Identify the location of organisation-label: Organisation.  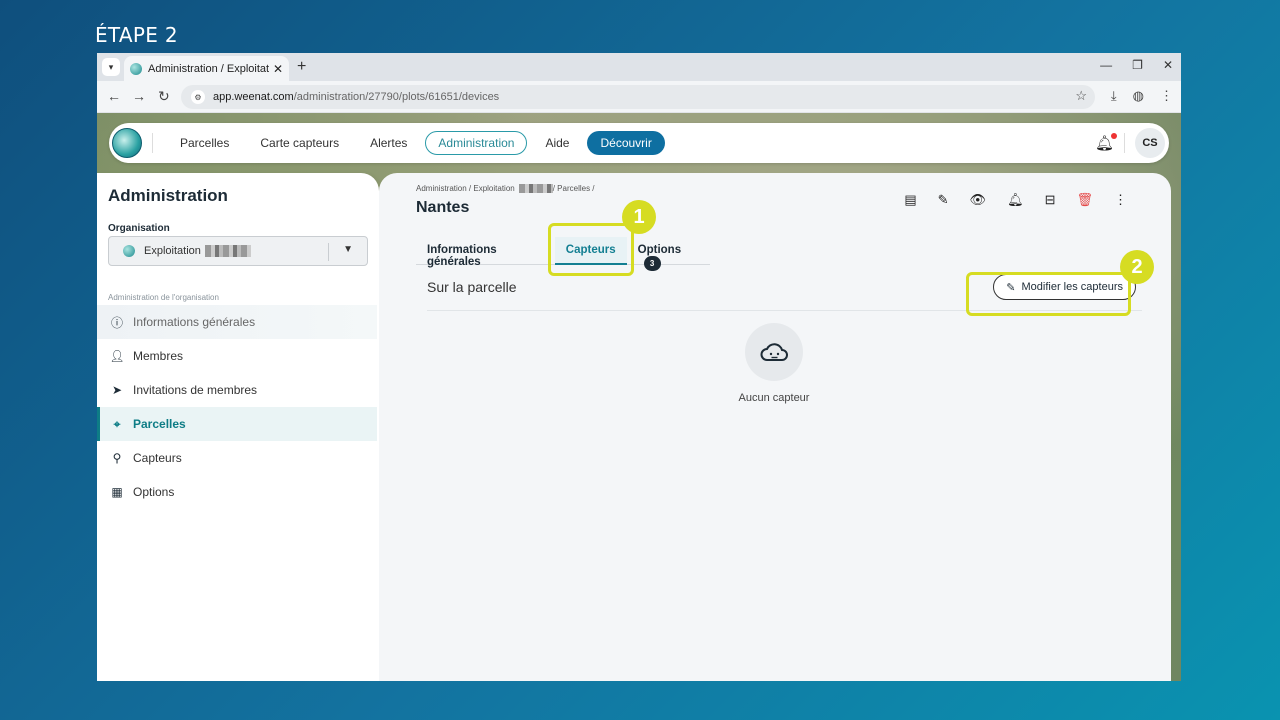
(139, 228).